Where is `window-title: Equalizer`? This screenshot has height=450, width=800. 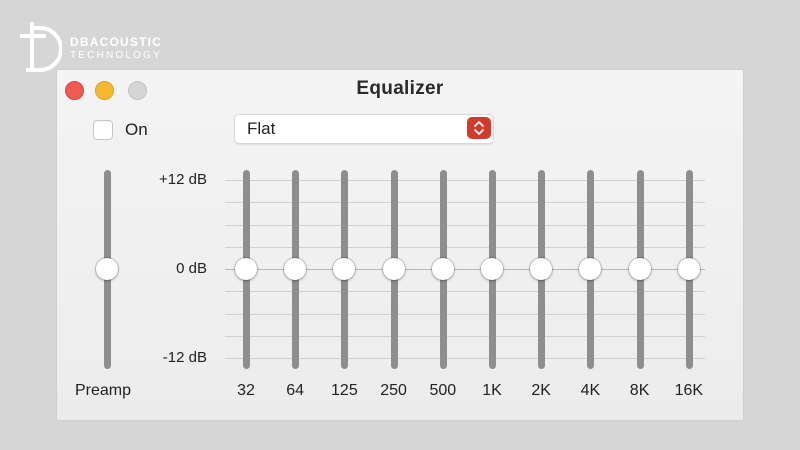
window-title: Equalizer is located at coordinates (400, 88).